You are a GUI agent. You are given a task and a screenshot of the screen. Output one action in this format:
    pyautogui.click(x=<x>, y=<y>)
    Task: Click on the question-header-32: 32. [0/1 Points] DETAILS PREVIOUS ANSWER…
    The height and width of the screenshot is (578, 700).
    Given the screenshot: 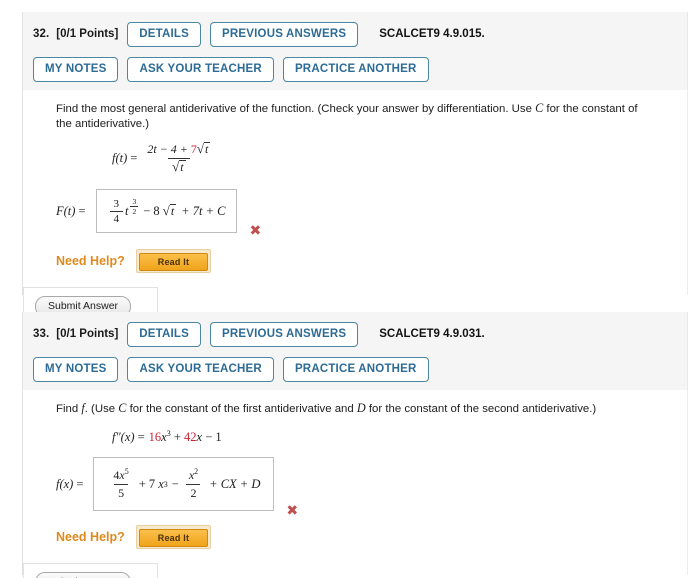 What is the action you would take?
    pyautogui.click(x=355, y=51)
    